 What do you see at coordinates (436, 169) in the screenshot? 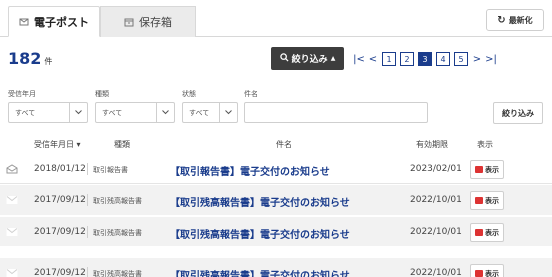
I see `row-expiry: 2023/02/01` at bounding box center [436, 169].